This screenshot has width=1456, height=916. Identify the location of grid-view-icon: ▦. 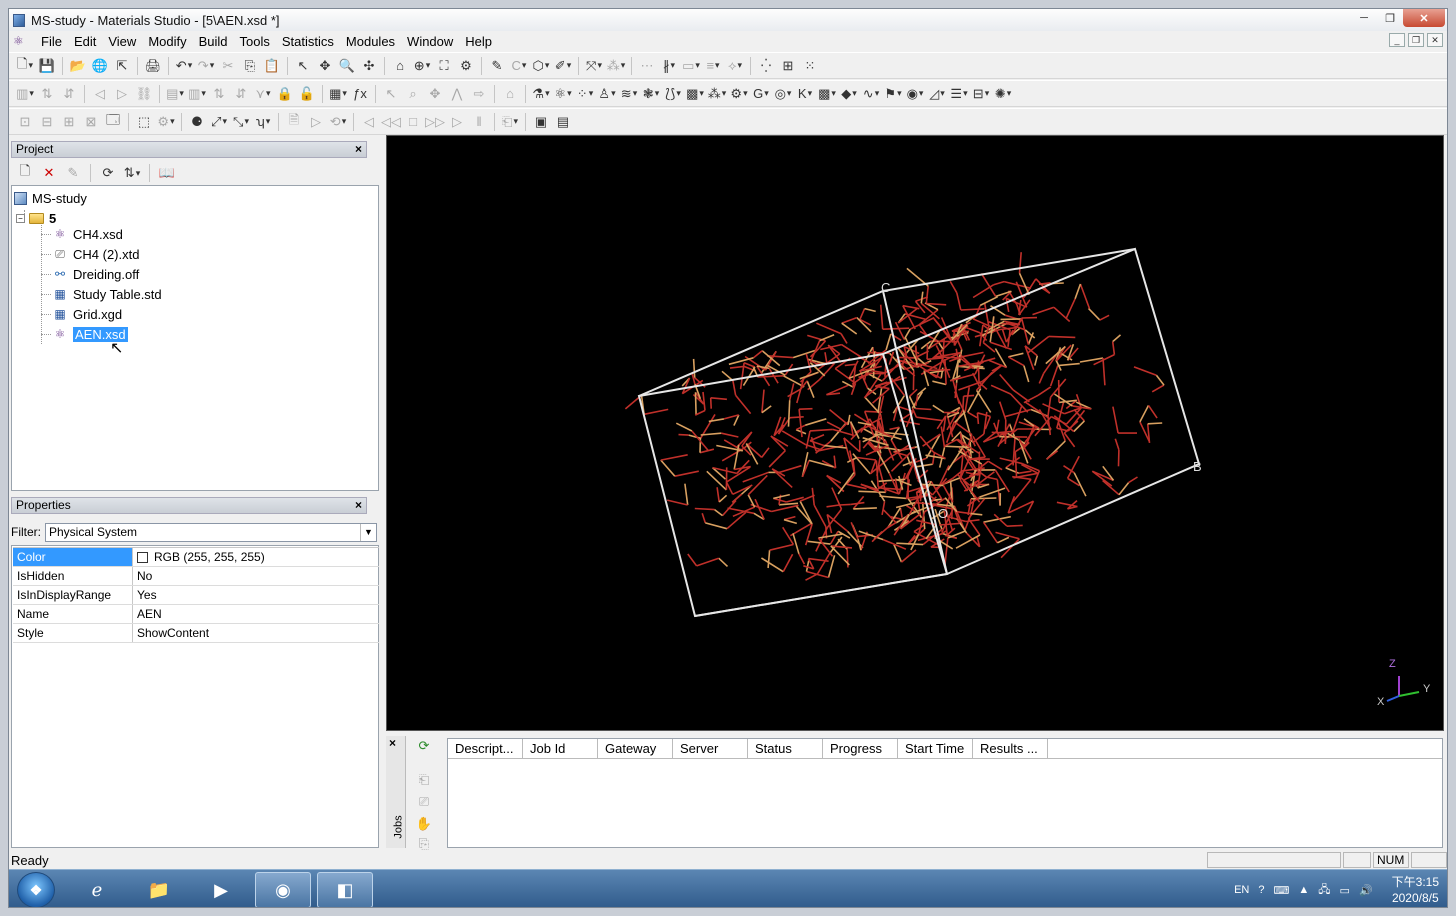
(338, 94).